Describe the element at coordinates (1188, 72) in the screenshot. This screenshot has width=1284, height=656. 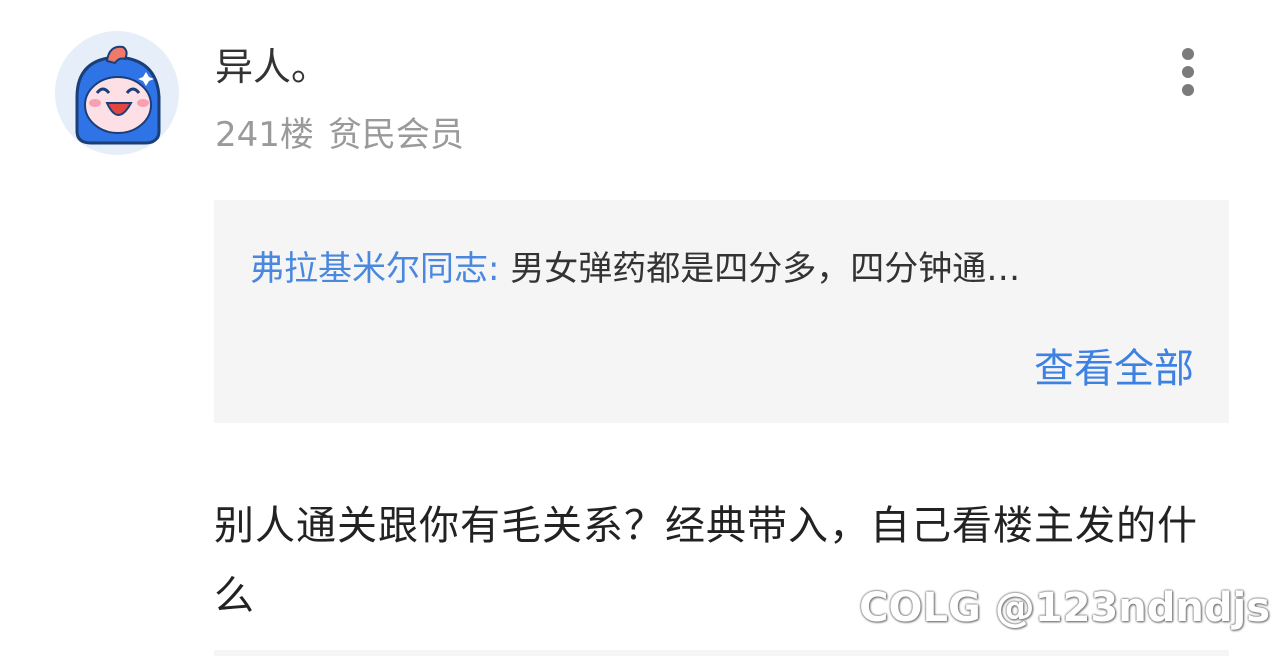
I see `more-options-button` at that location.